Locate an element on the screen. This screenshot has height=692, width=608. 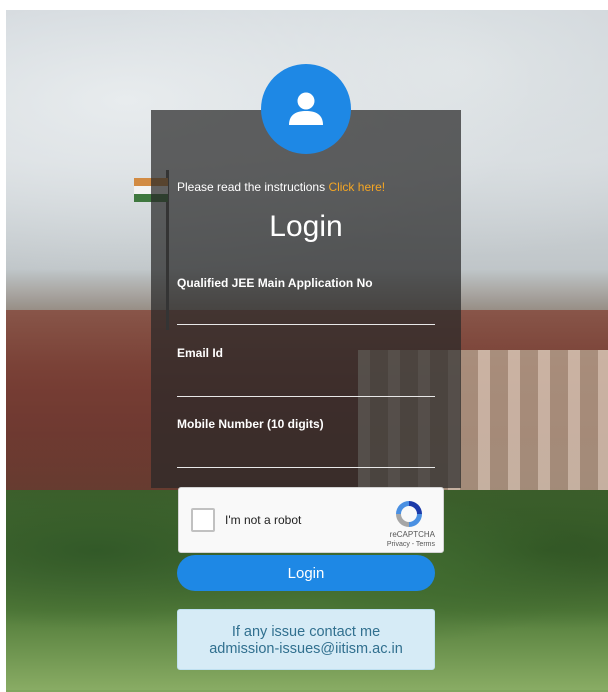
email-input is located at coordinates (306, 383).